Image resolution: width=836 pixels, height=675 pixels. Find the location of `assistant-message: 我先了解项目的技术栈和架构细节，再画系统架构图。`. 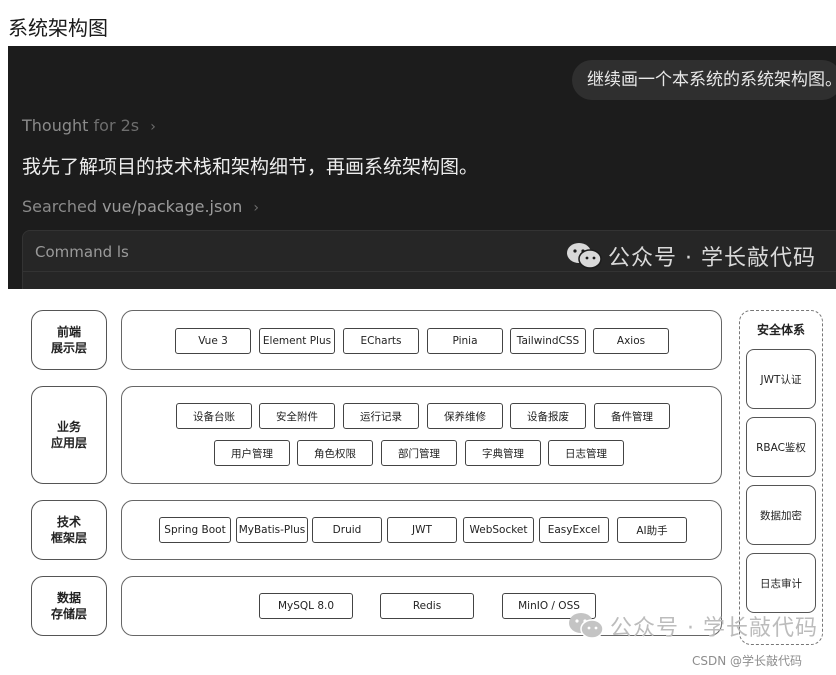

assistant-message: 我先了解项目的技术栈和架构细节，再画系统架构图。 is located at coordinates (250, 167).